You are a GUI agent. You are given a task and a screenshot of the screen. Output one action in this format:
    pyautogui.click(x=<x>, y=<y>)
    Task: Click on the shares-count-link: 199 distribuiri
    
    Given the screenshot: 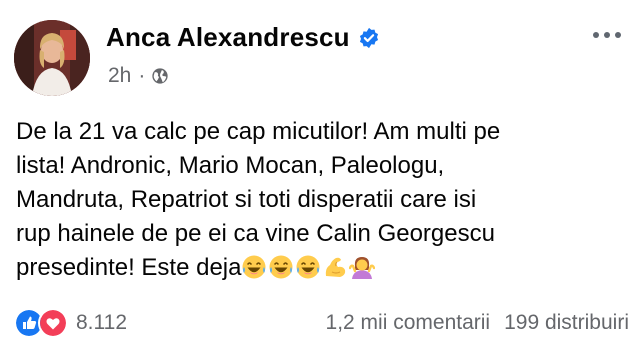 What is the action you would take?
    pyautogui.click(x=566, y=323)
    